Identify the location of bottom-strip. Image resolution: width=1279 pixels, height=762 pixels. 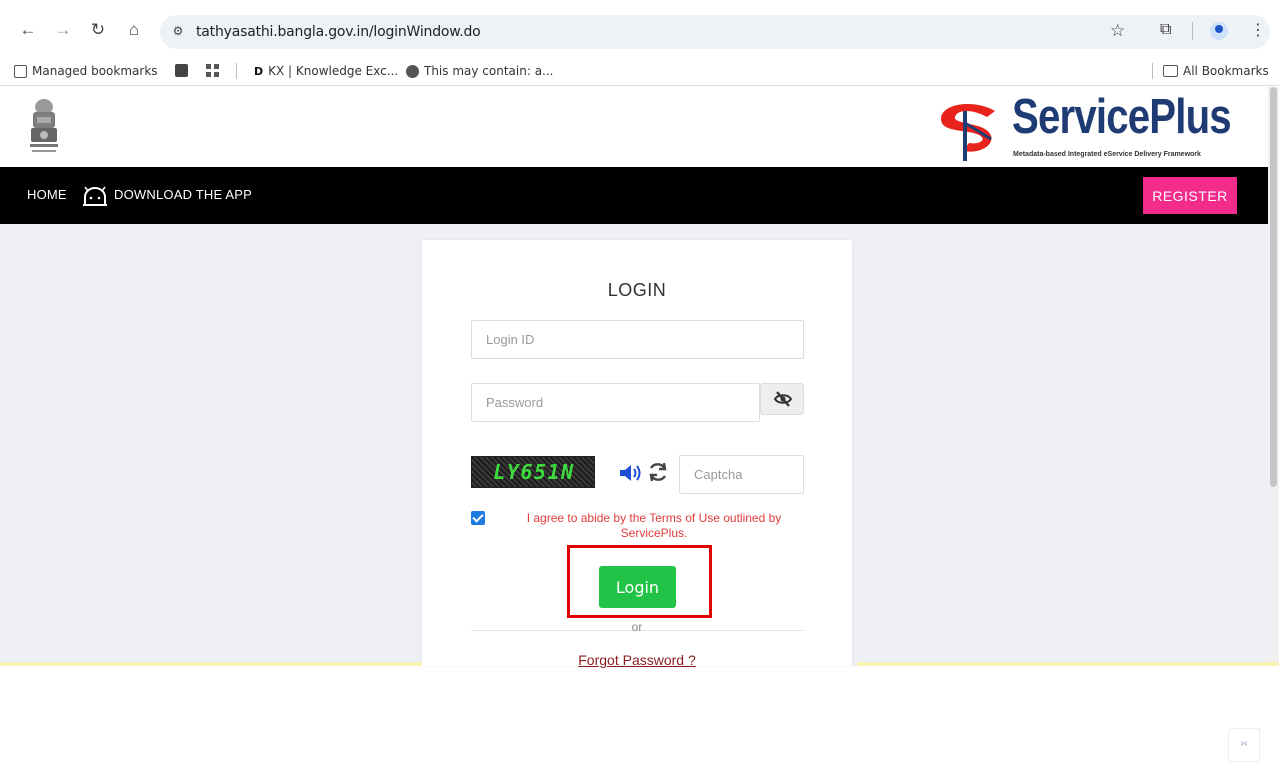
(639, 664).